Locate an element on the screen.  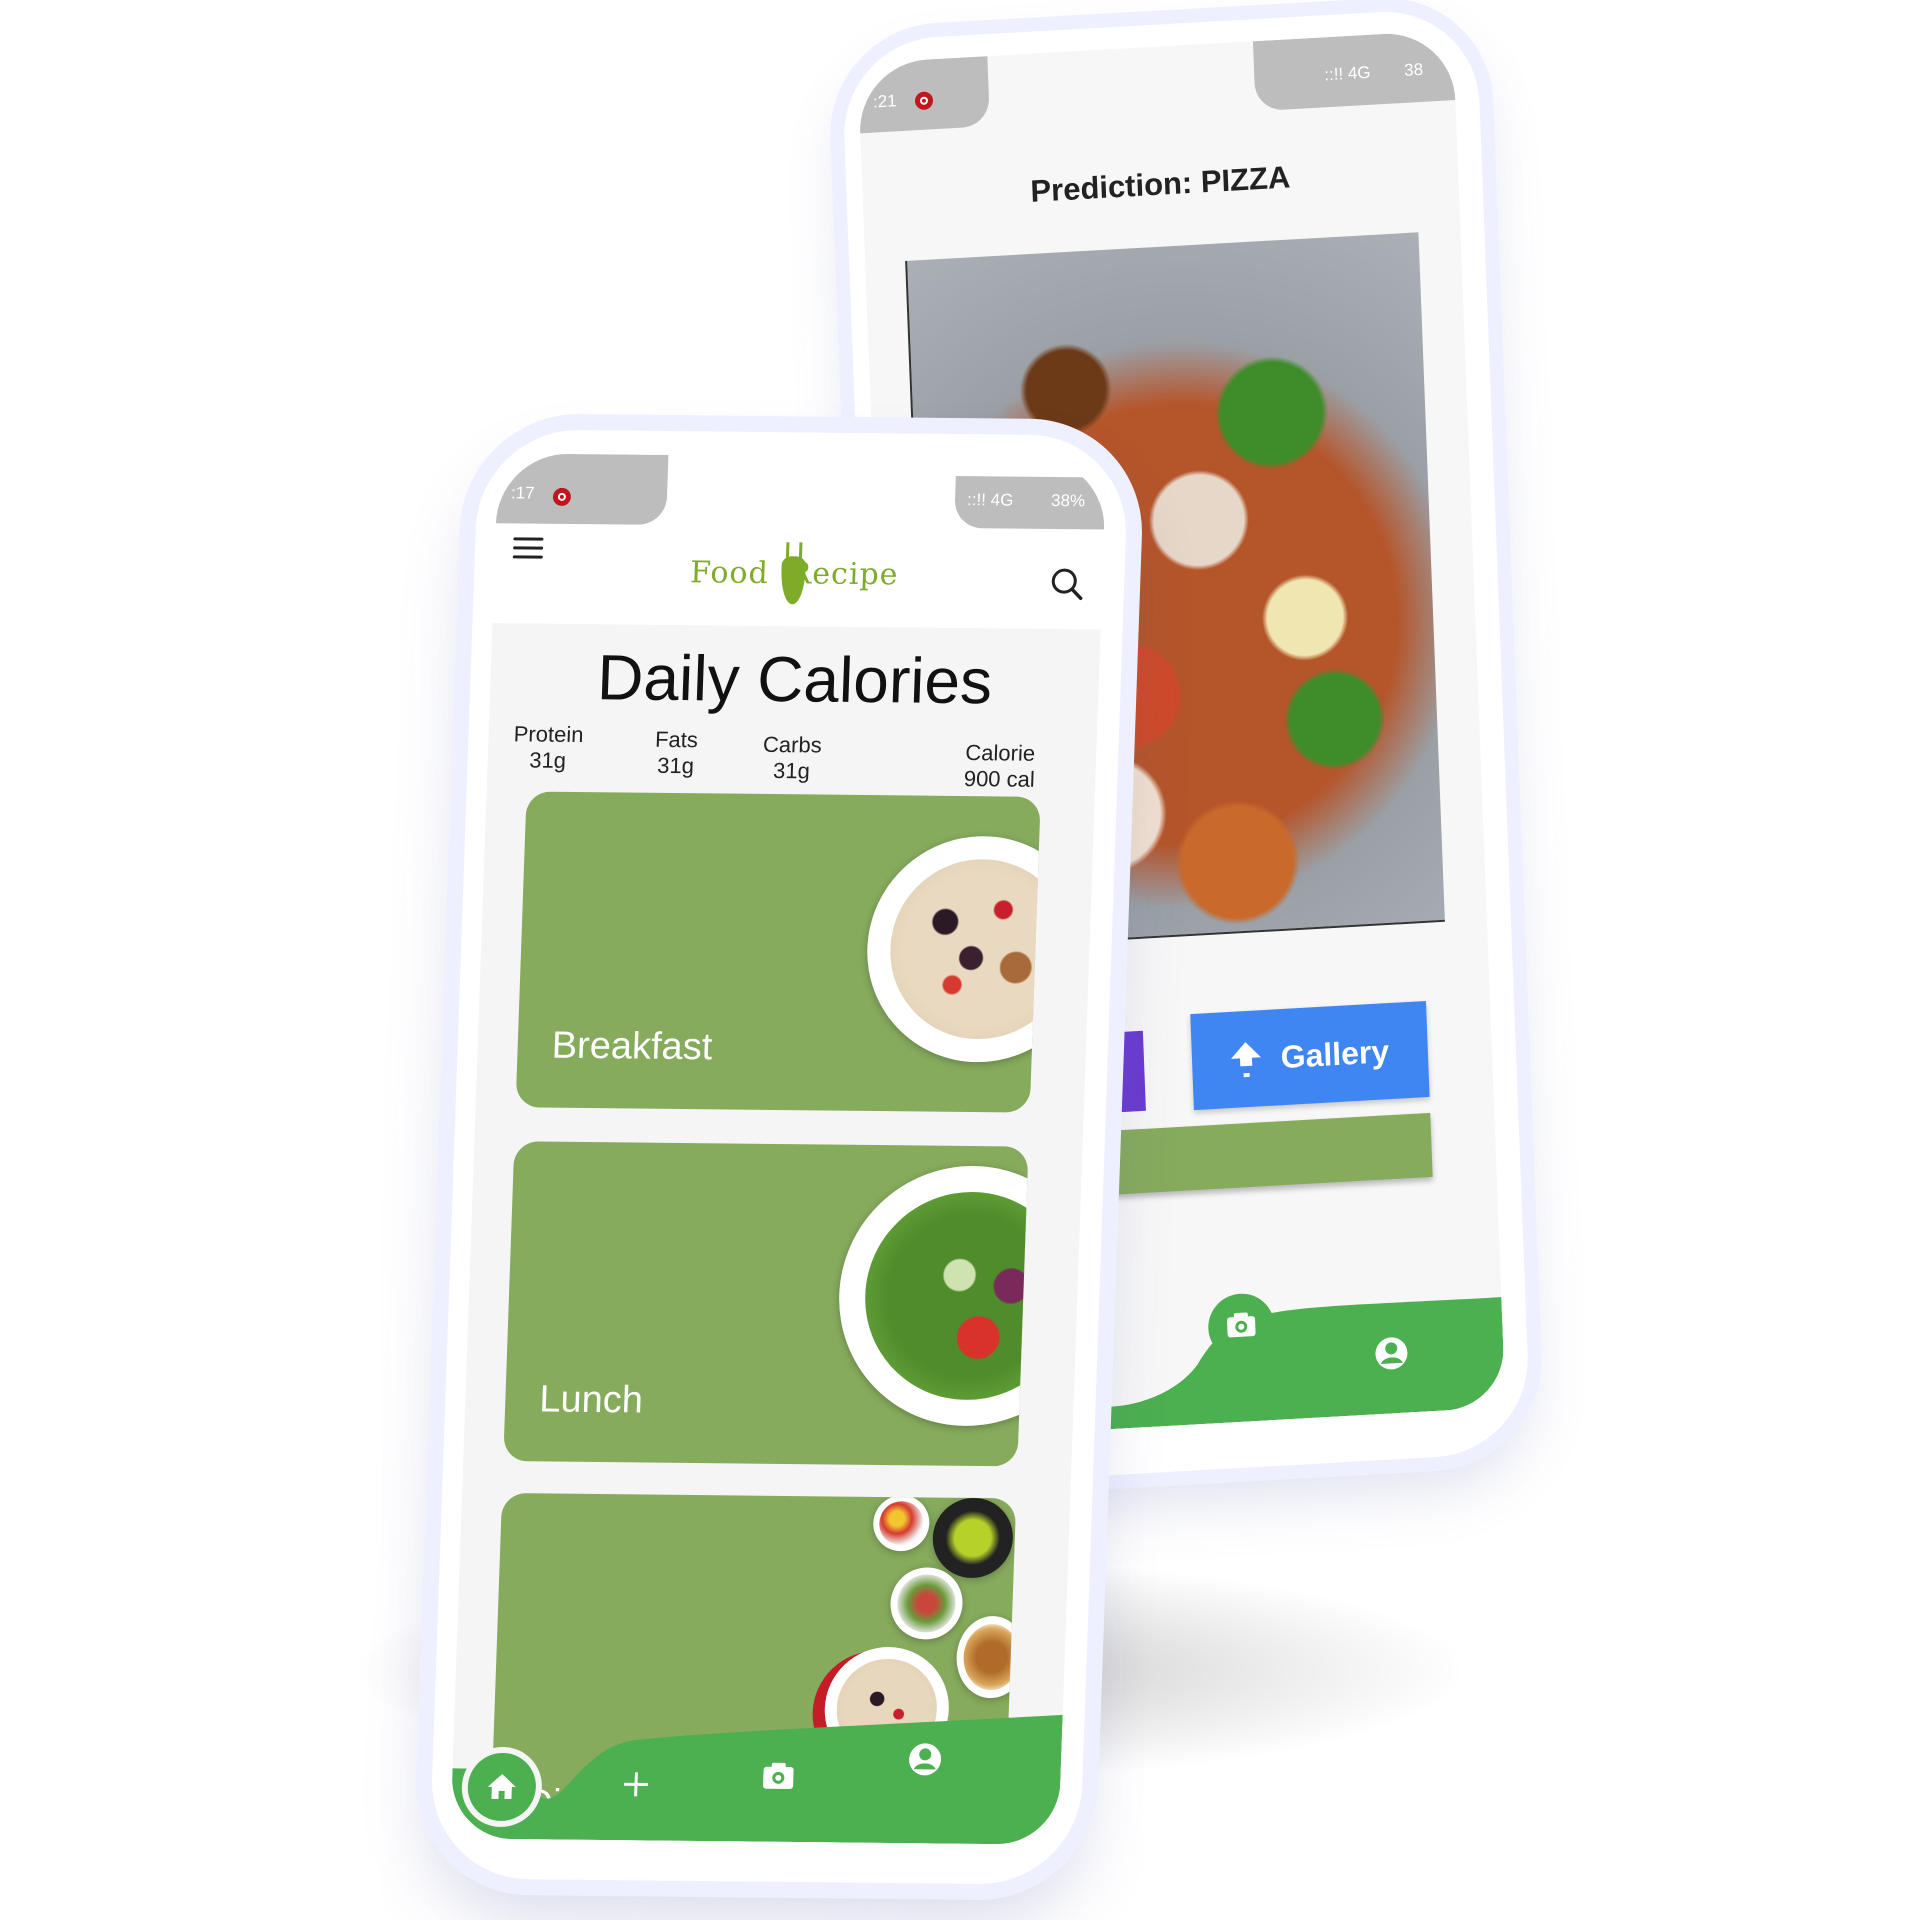
status-battery: 38 is located at coordinates (1413, 69).